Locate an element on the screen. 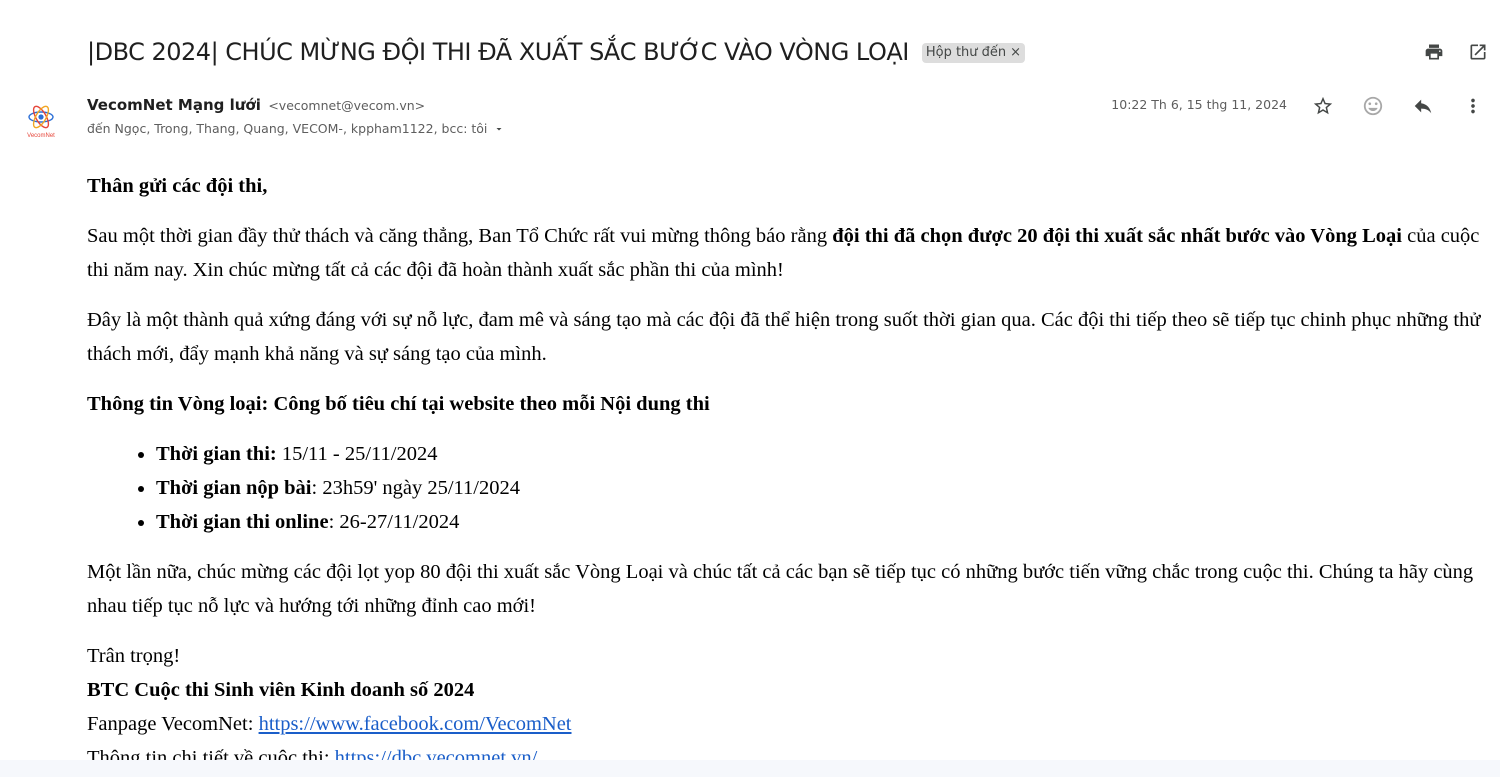  emoji-icon is located at coordinates (1373, 106).